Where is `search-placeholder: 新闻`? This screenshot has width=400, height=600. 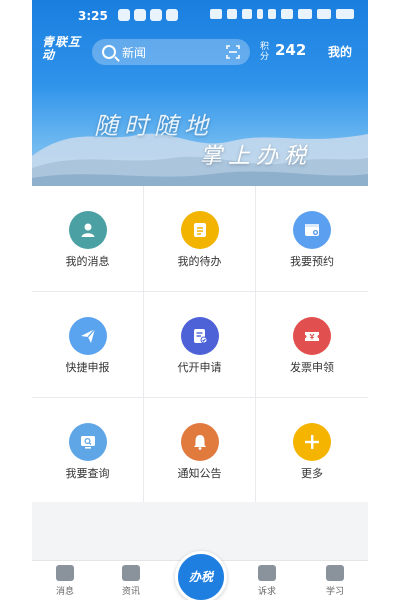
search-placeholder: 新闻 is located at coordinates (134, 53).